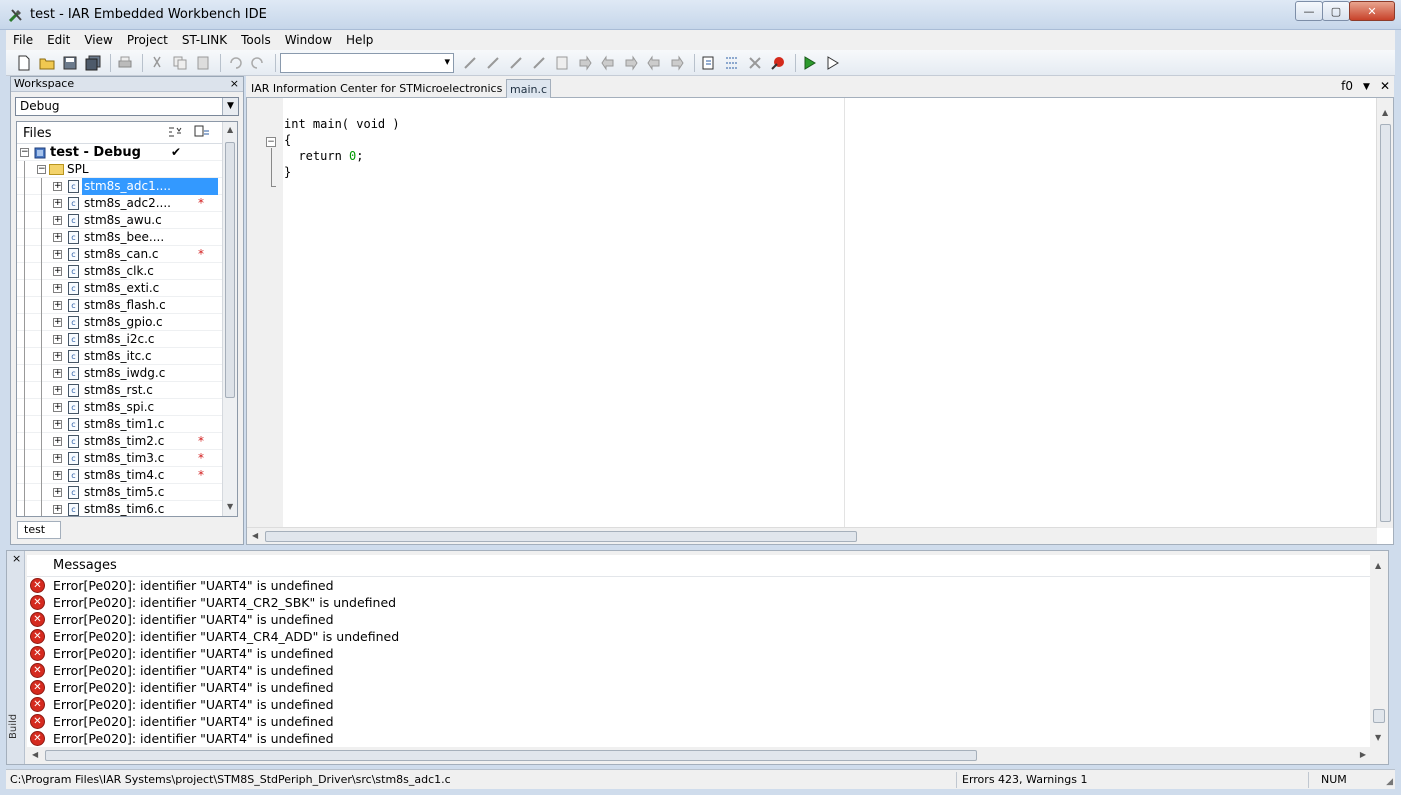  I want to click on close-button: ✕, so click(1372, 11).